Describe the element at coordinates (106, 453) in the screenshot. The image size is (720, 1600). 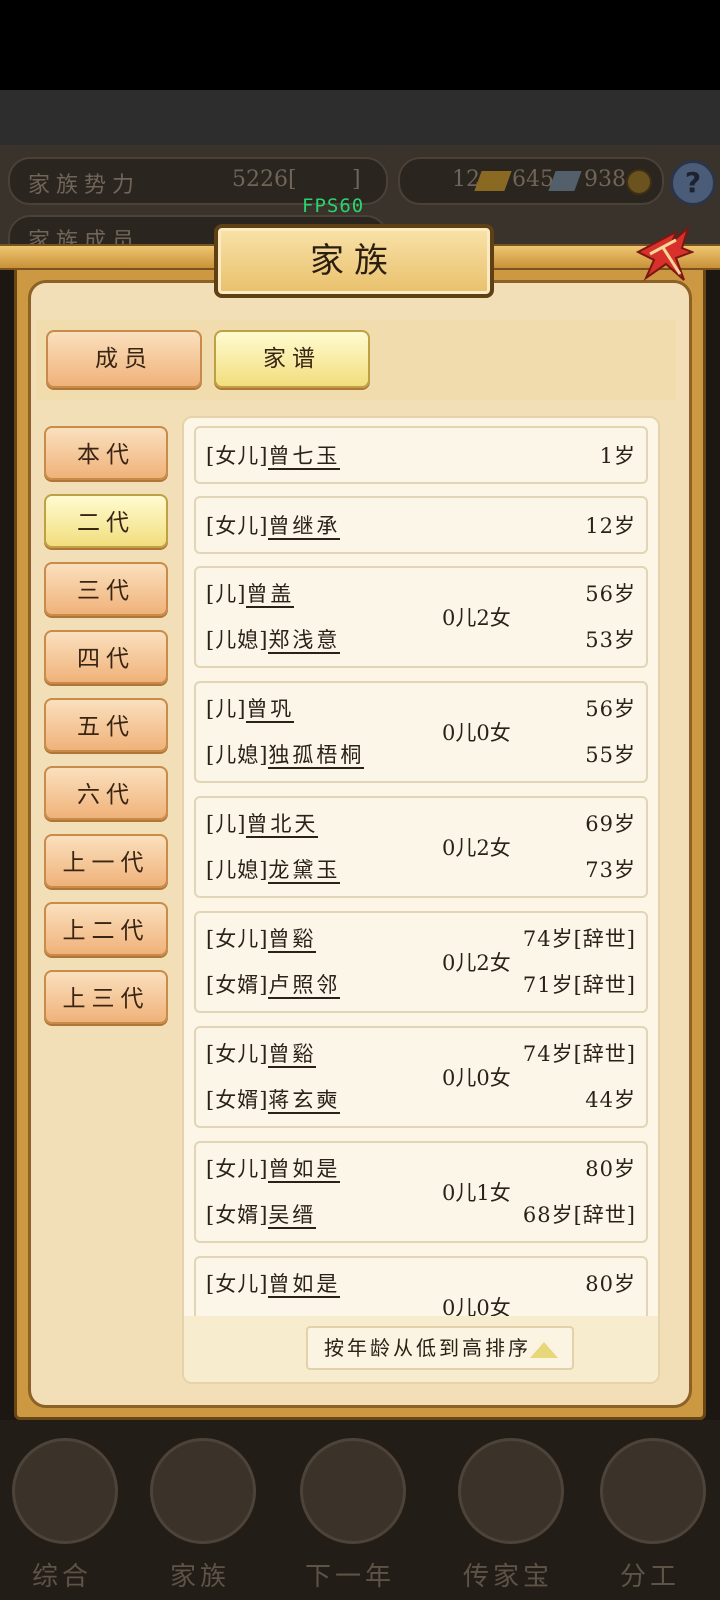
I see `generation-button-current: 本代` at that location.